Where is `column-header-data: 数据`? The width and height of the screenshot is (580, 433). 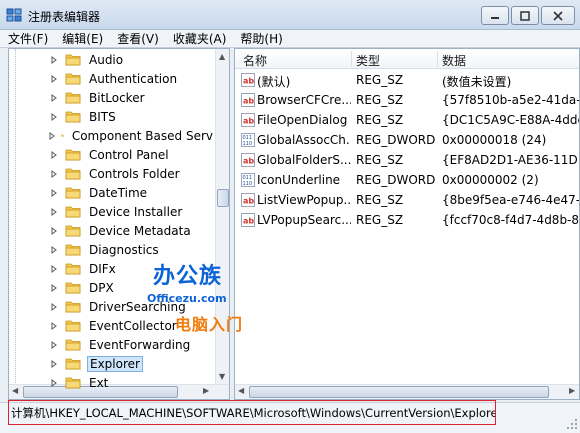
column-header-data: 数据 is located at coordinates (454, 60).